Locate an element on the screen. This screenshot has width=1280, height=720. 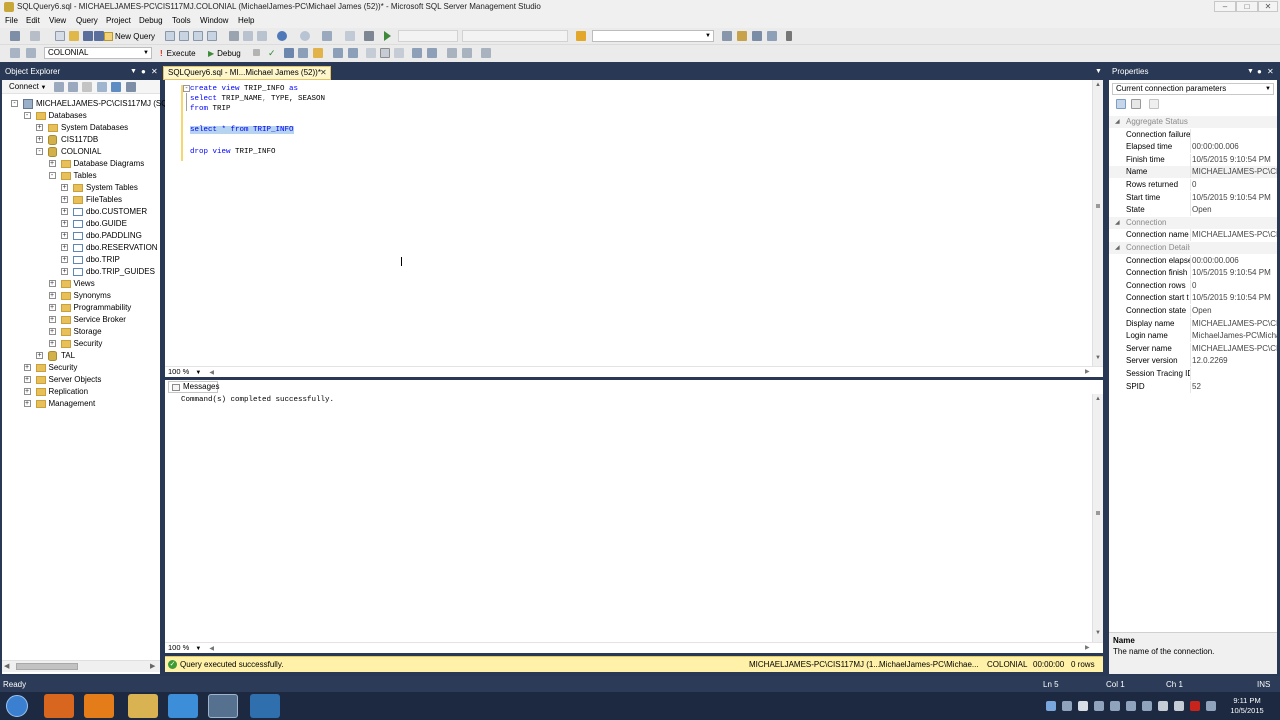
tree-node-folder: + Storage is located at coordinates (81, 332).